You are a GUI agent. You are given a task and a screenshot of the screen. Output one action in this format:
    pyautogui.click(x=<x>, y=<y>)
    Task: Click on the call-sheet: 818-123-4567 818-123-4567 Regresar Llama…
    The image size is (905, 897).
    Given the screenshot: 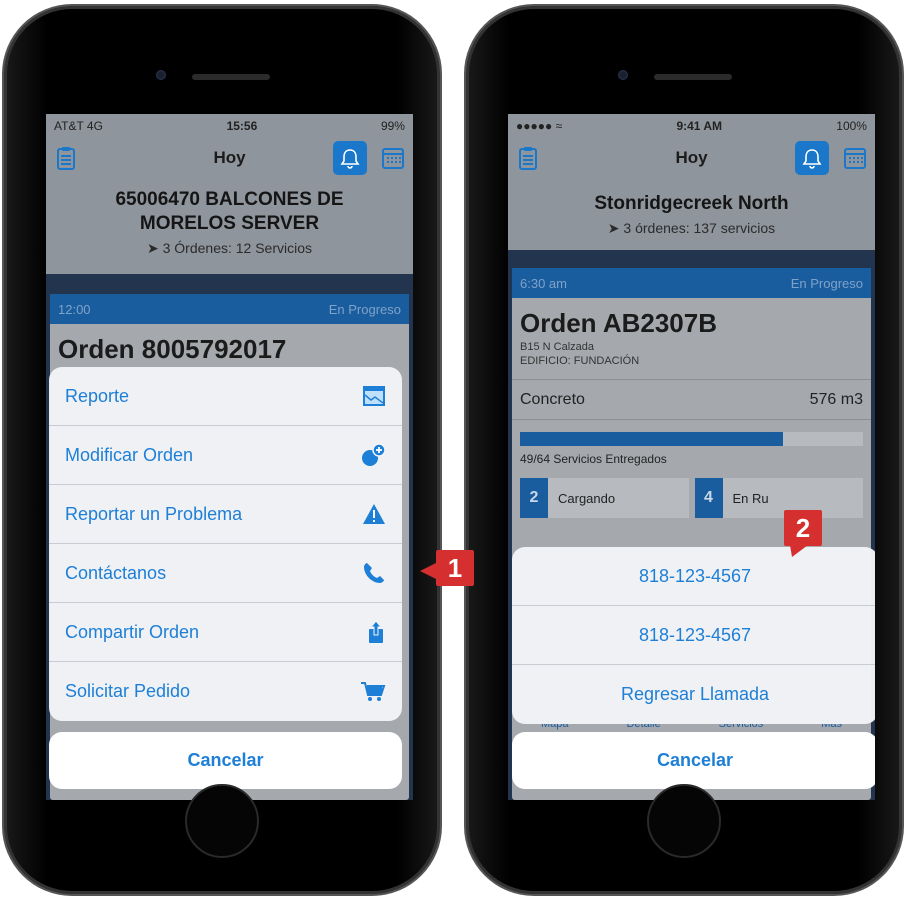 What is the action you would take?
    pyautogui.click(x=693, y=635)
    